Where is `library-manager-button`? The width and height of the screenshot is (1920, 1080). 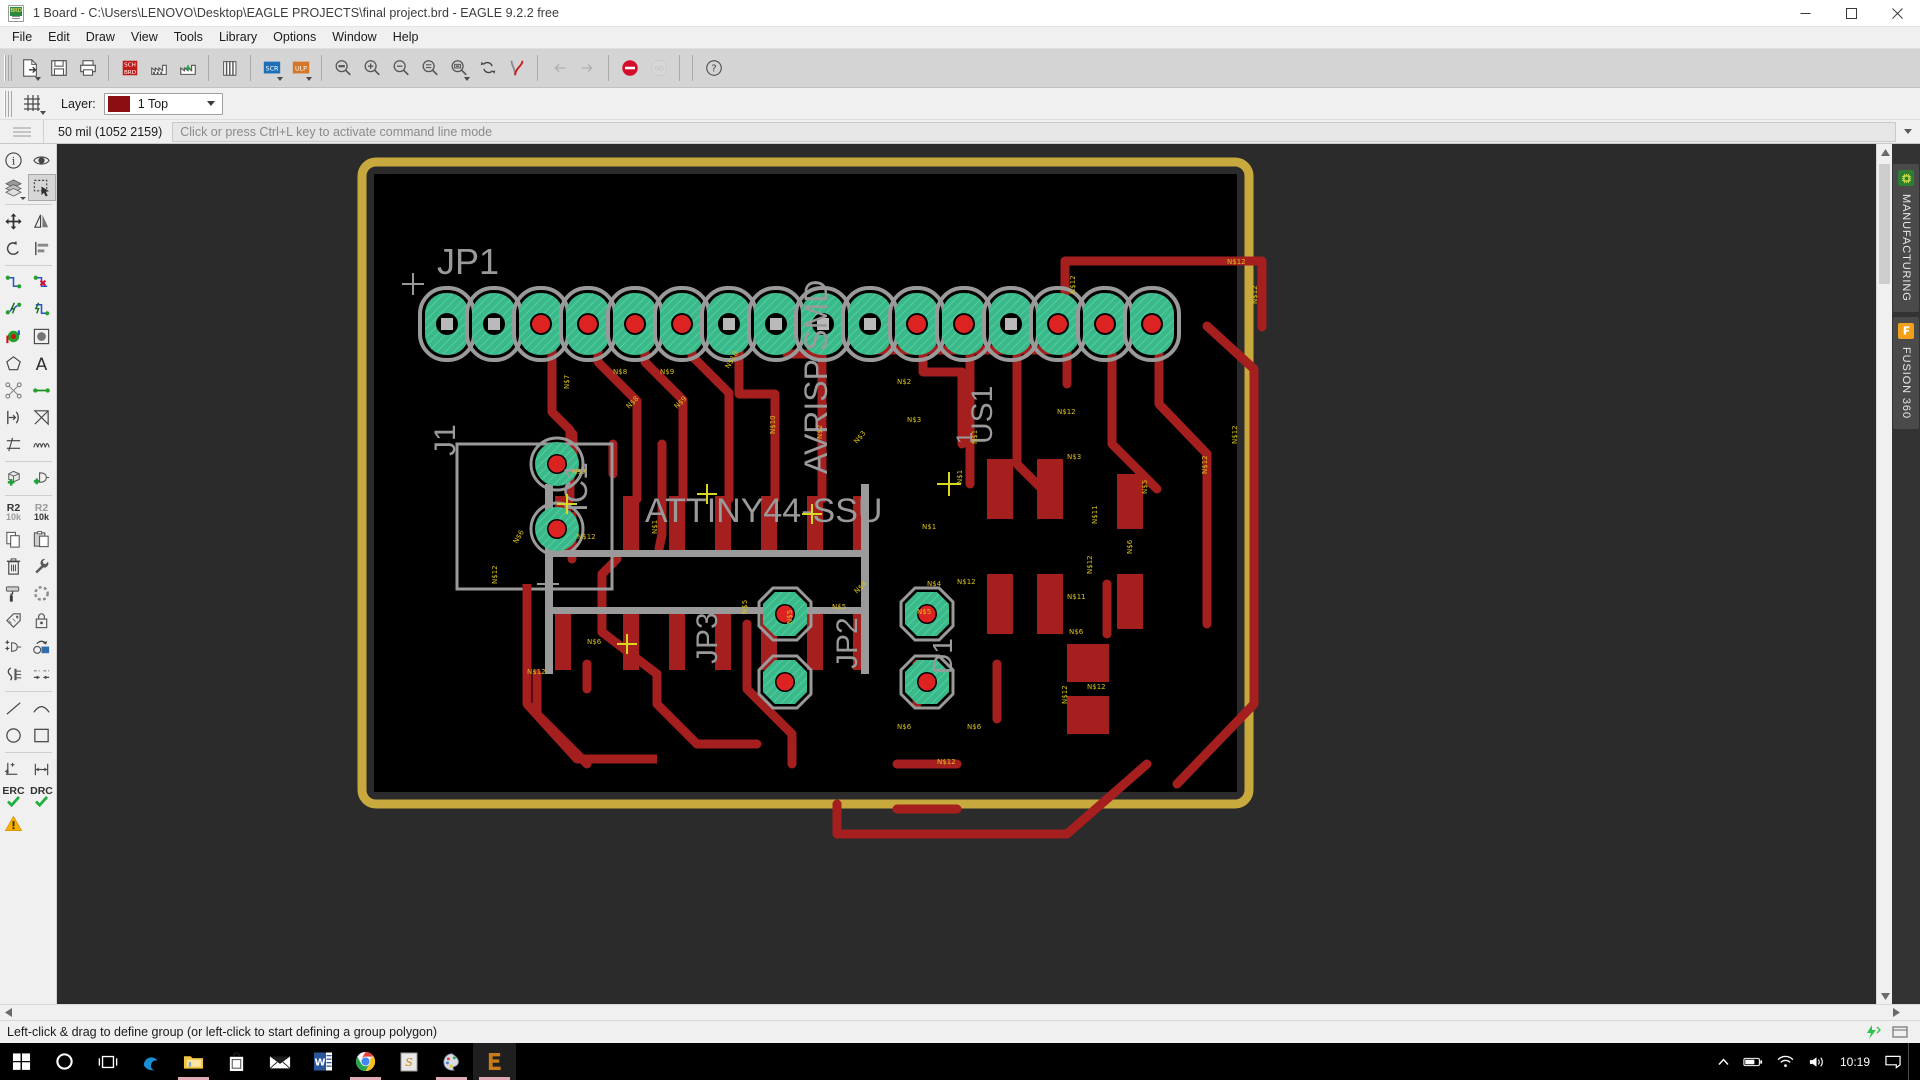
library-manager-button is located at coordinates (229, 68).